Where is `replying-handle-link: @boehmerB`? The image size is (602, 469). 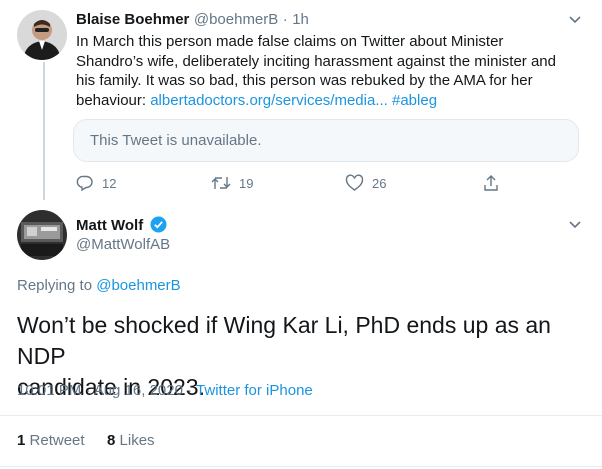 replying-handle-link: @boehmerB is located at coordinates (138, 285).